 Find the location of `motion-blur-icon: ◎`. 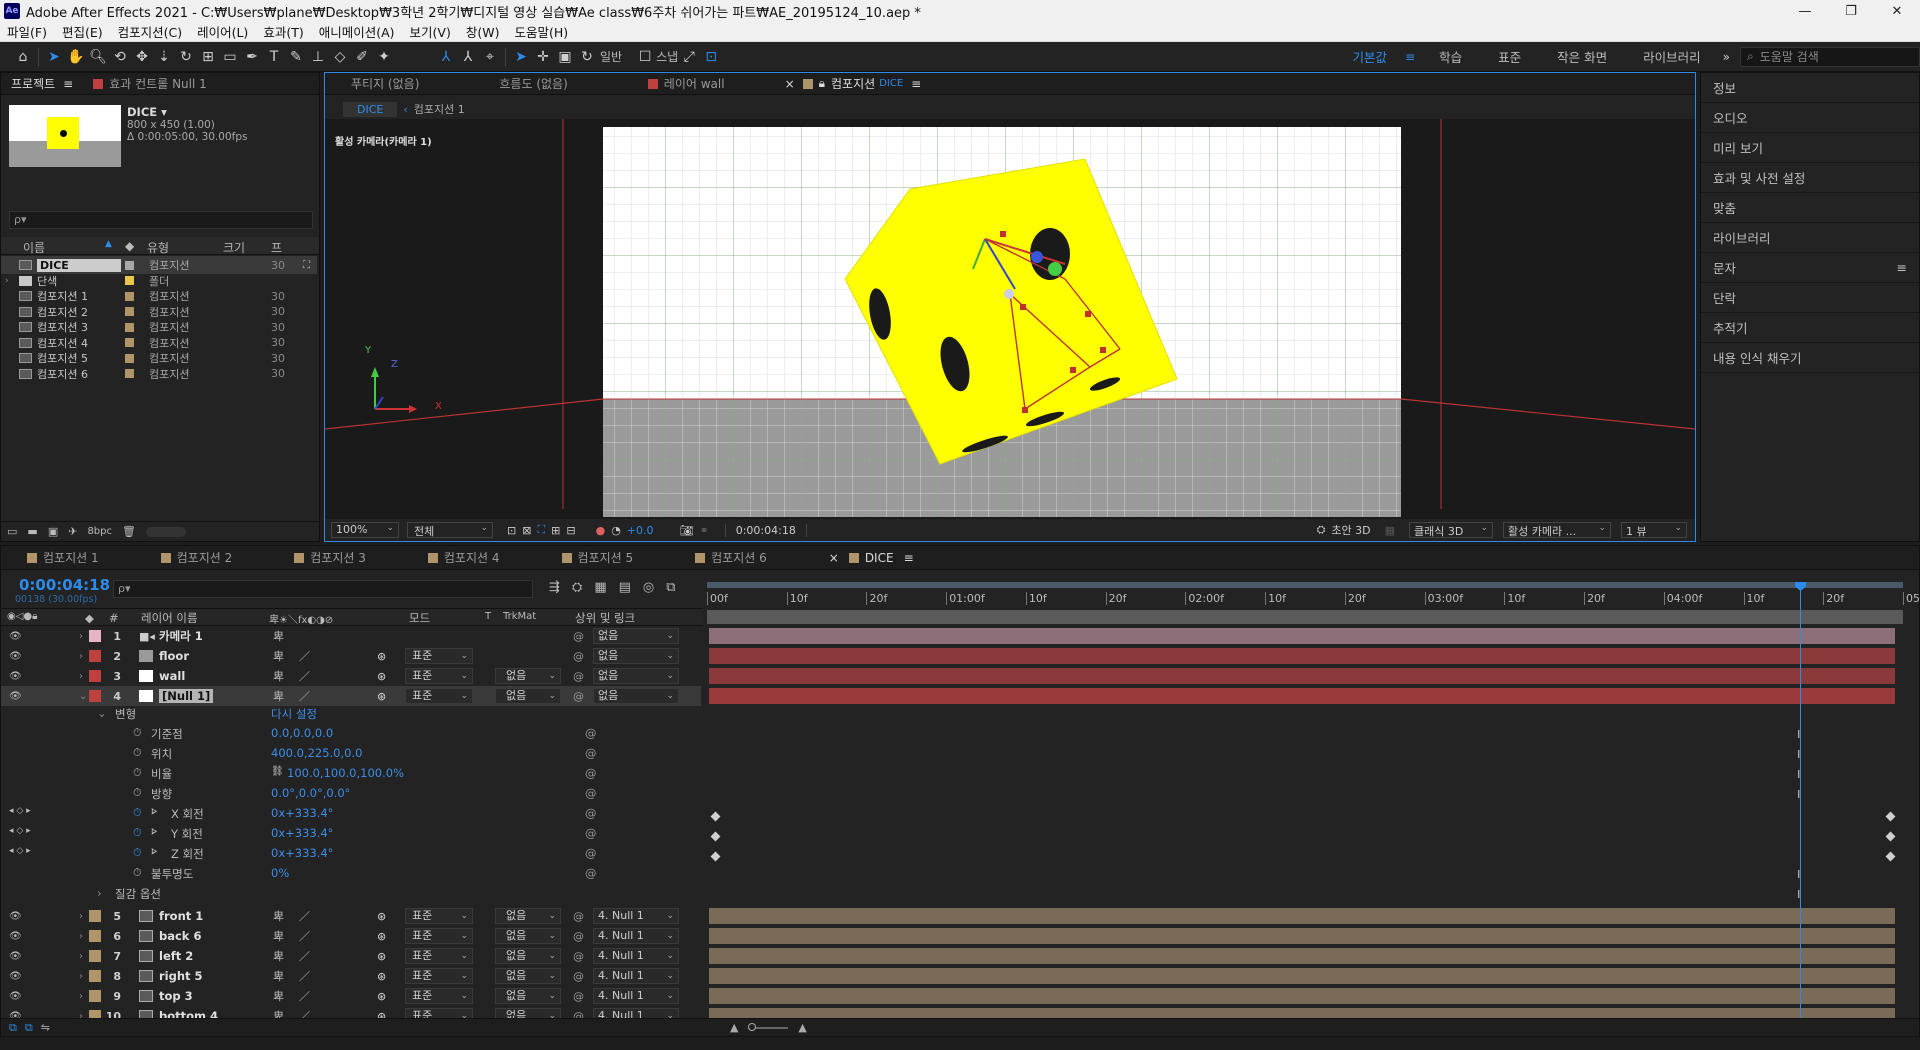

motion-blur-icon: ◎ is located at coordinates (648, 587).